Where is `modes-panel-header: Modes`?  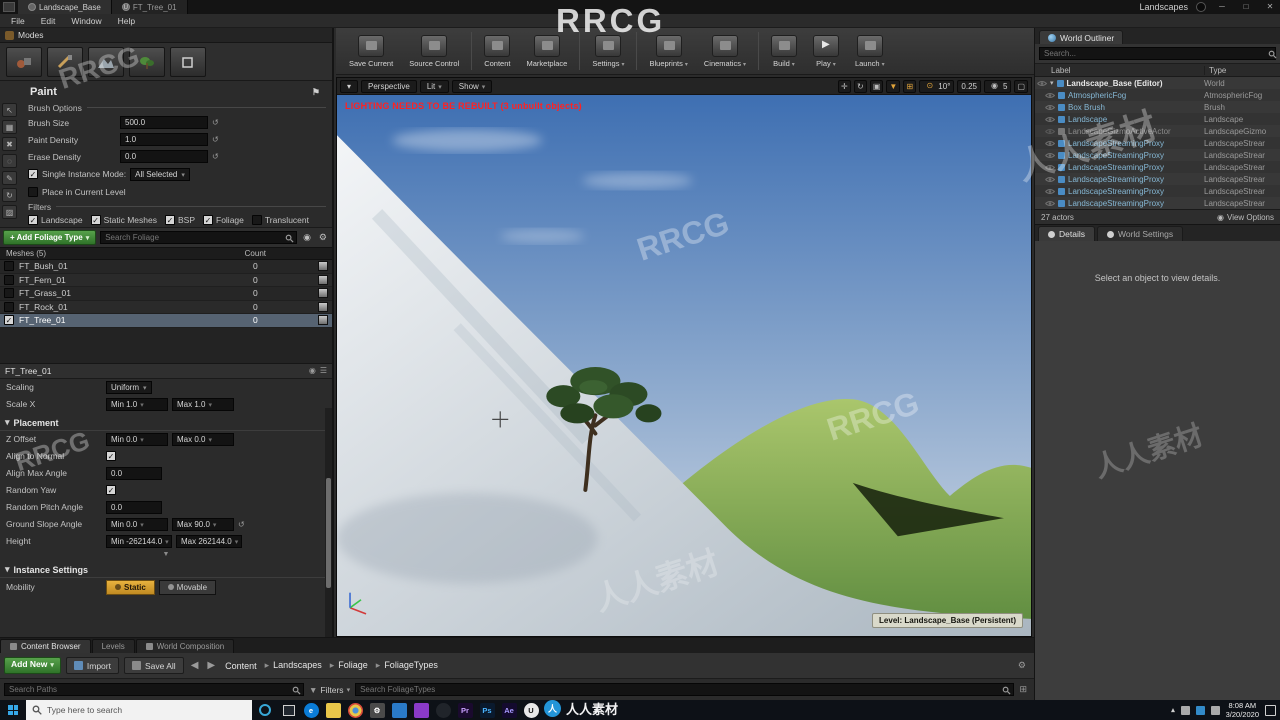 modes-panel-header: Modes is located at coordinates (166, 35).